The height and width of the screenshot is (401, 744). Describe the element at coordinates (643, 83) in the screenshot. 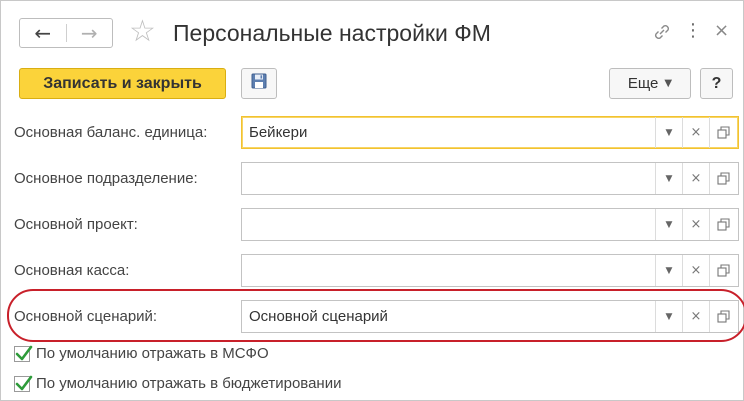

I see `more-actions-label: Еще` at that location.